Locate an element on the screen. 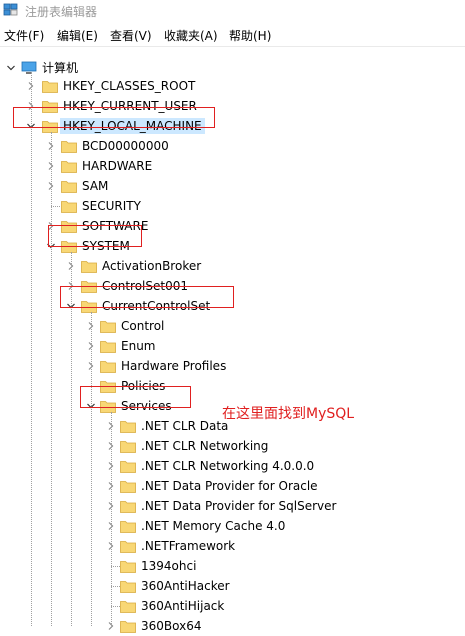  tree-node-label: HKEY_CURRENT_USER is located at coordinates (130, 106).